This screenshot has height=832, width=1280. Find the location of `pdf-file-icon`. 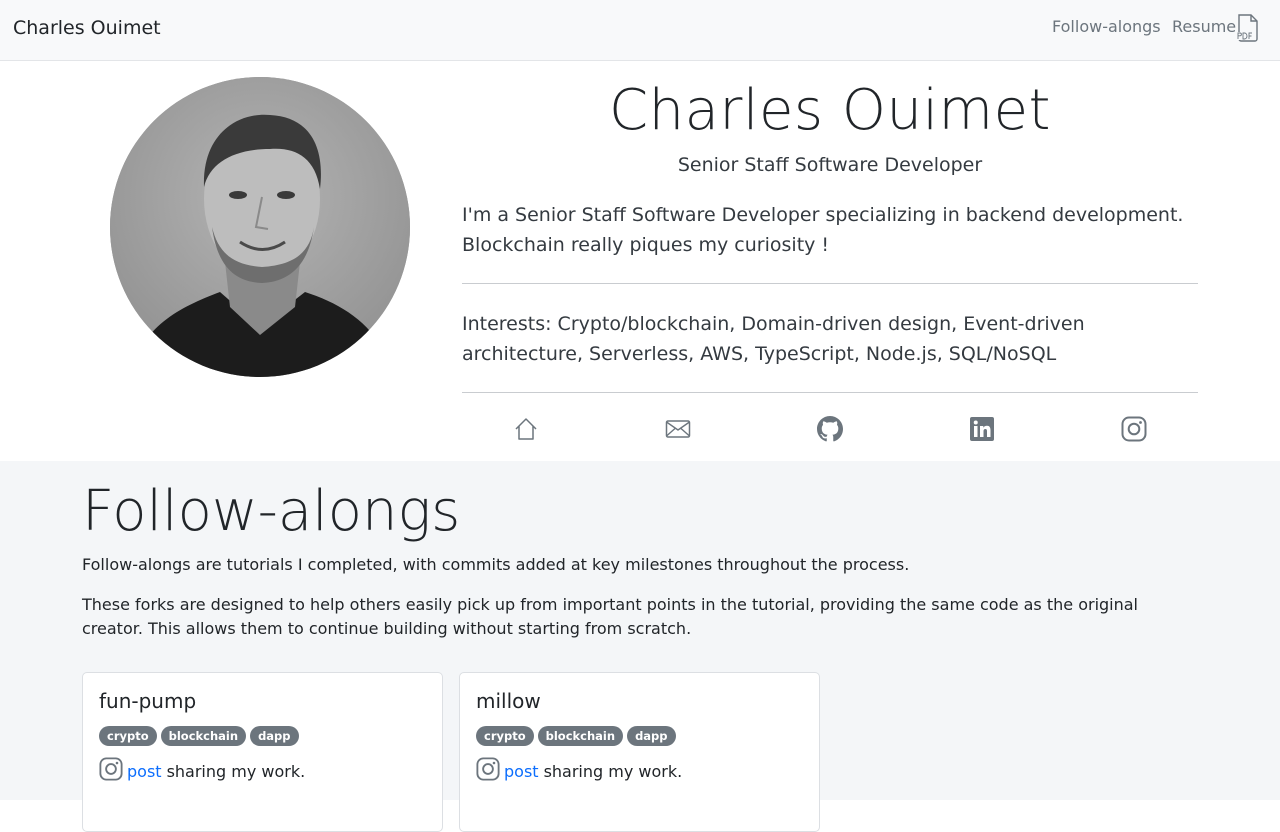

pdf-file-icon is located at coordinates (1248, 28).